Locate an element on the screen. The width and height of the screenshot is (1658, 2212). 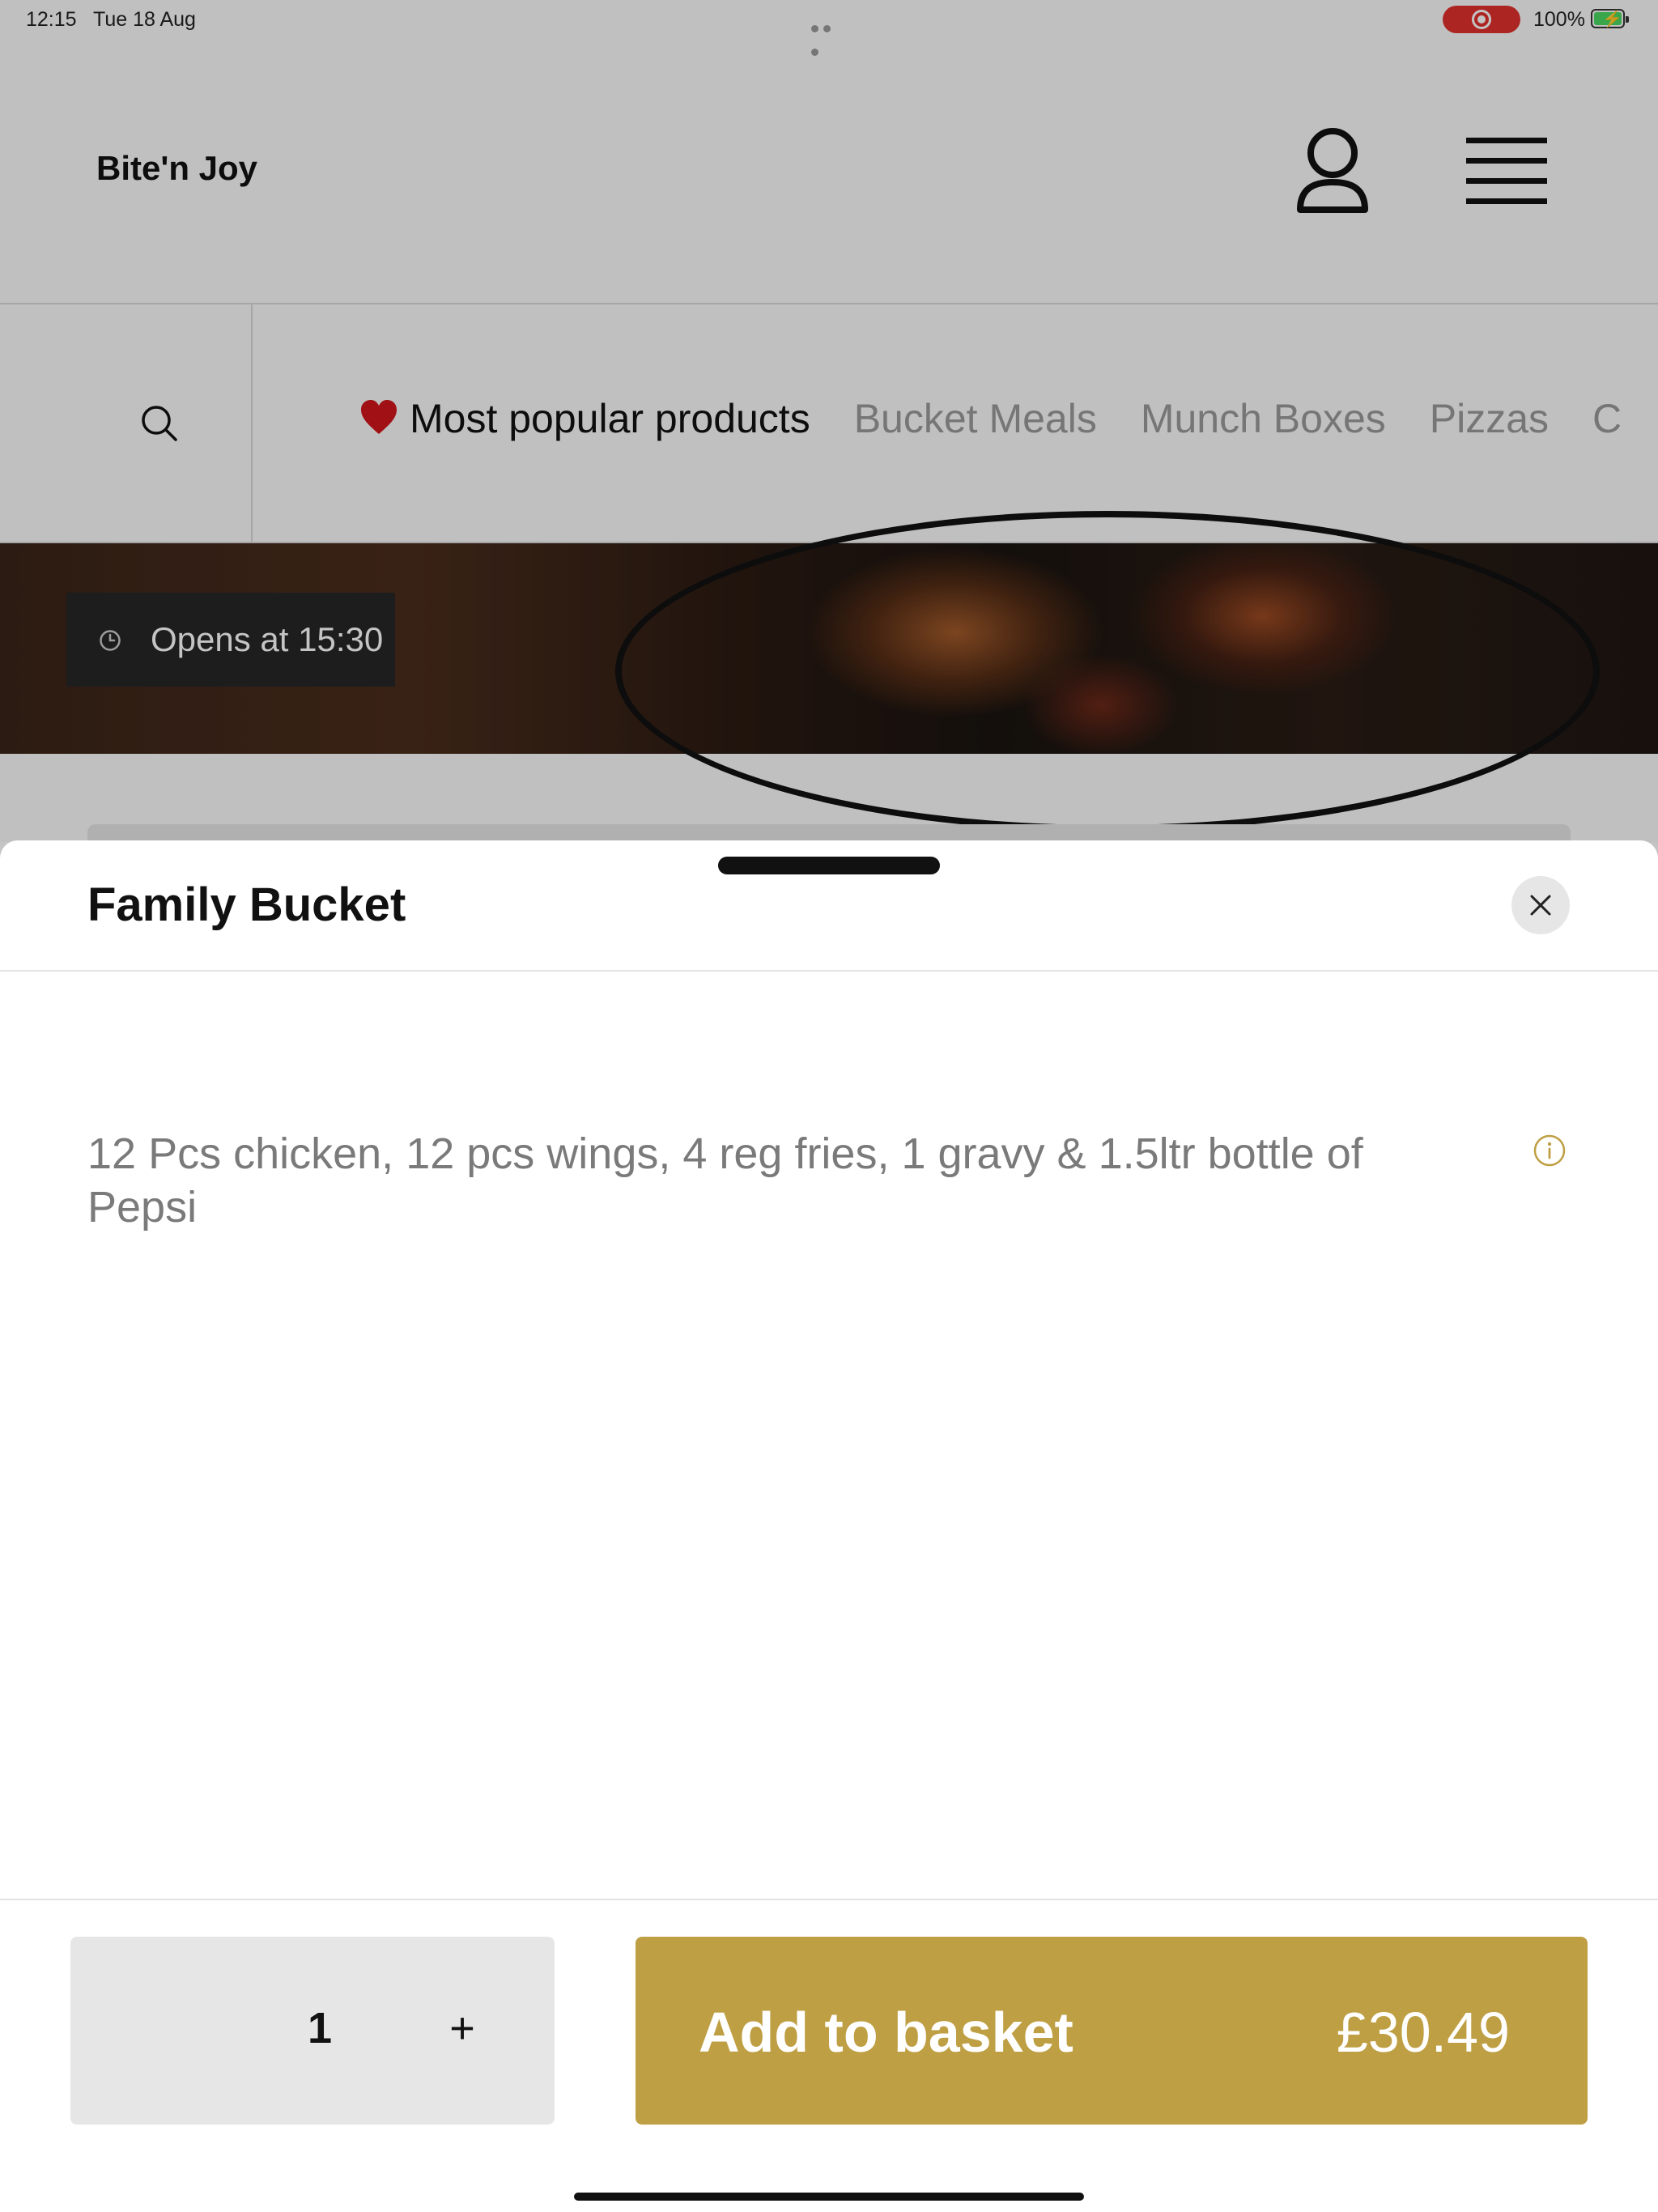
sheet-header-divider is located at coordinates (829, 971).